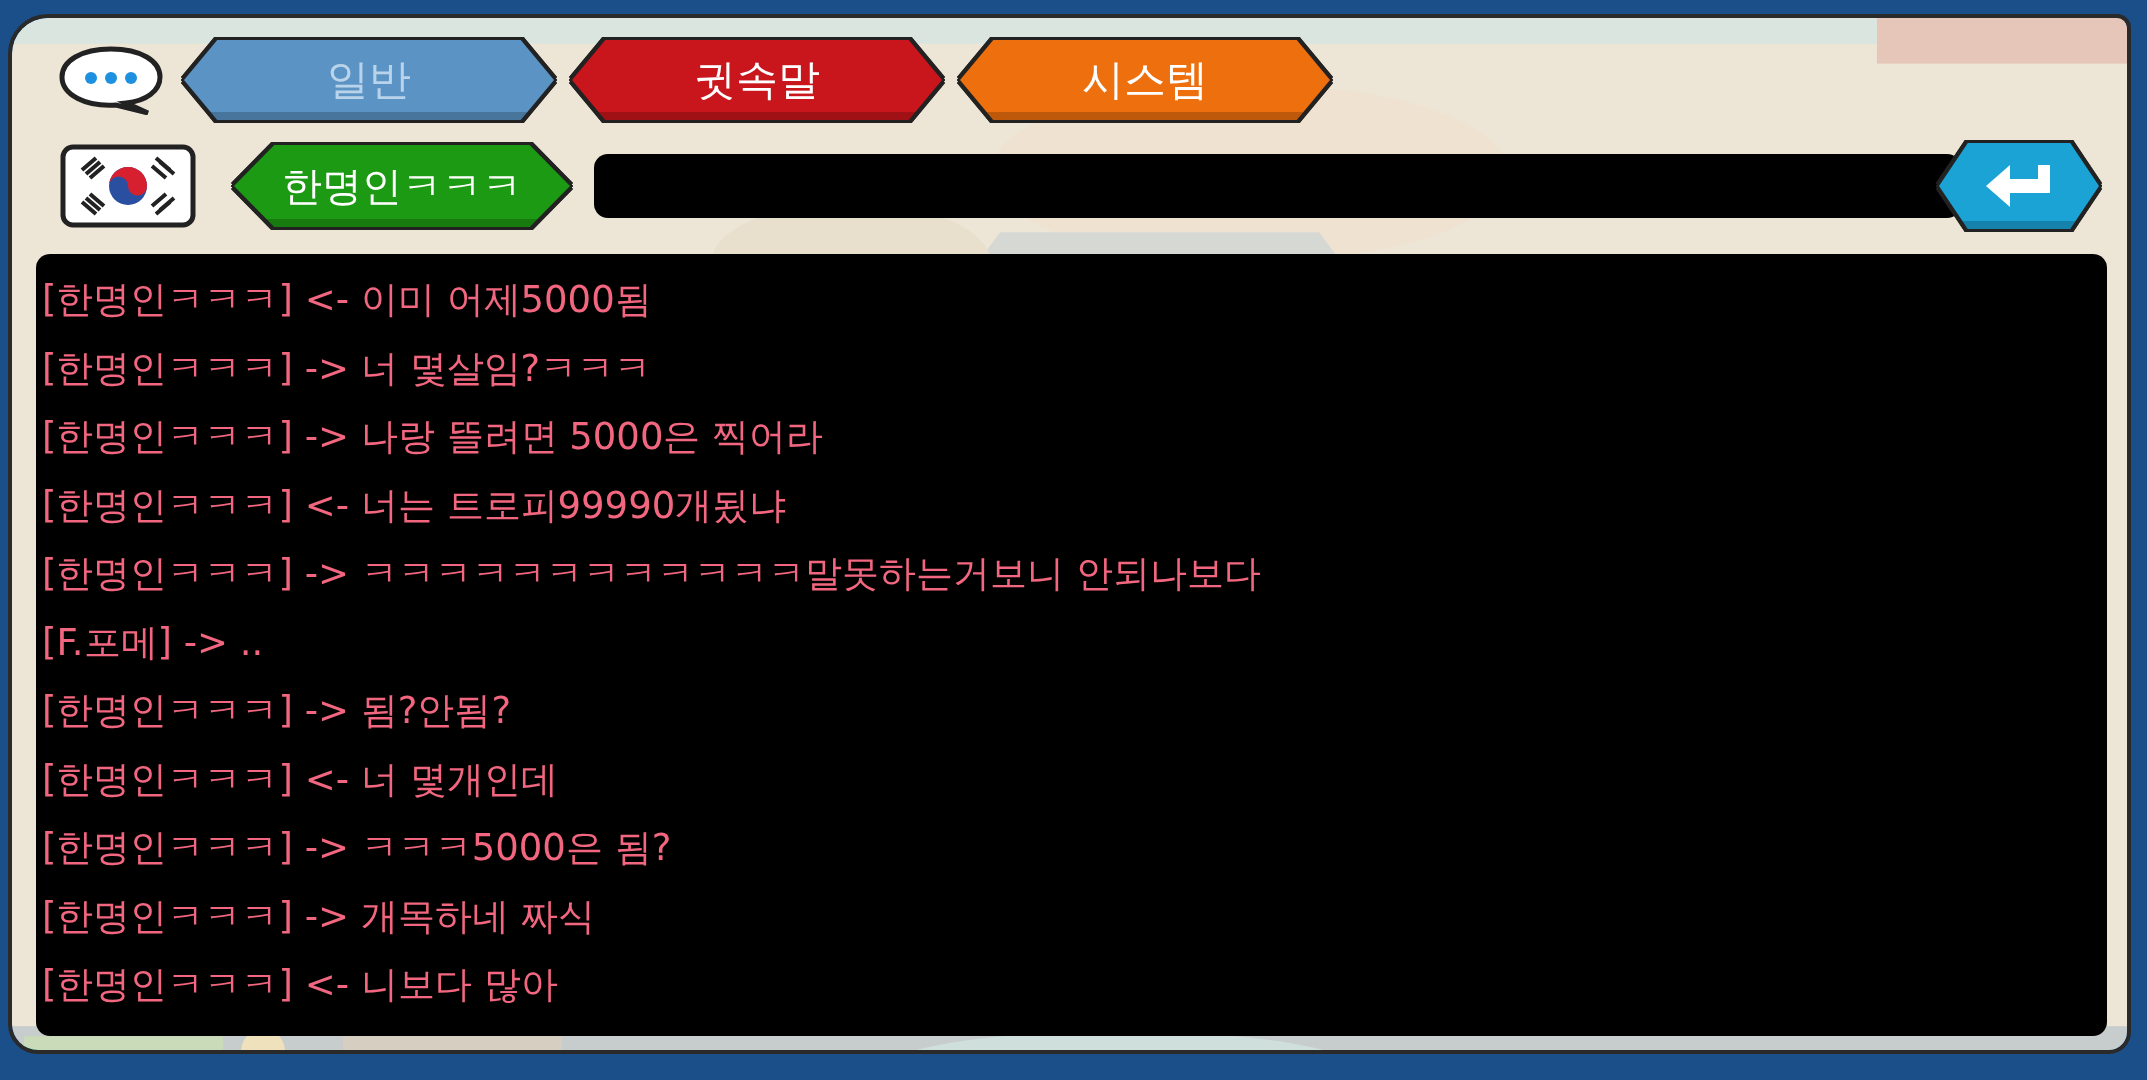 The width and height of the screenshot is (2147, 1080). Describe the element at coordinates (433, 437) in the screenshot. I see `chat-message: [한명인ㅋㅋㅋ] -> 나랑 뜰려면 5000은 찍어라` at that location.